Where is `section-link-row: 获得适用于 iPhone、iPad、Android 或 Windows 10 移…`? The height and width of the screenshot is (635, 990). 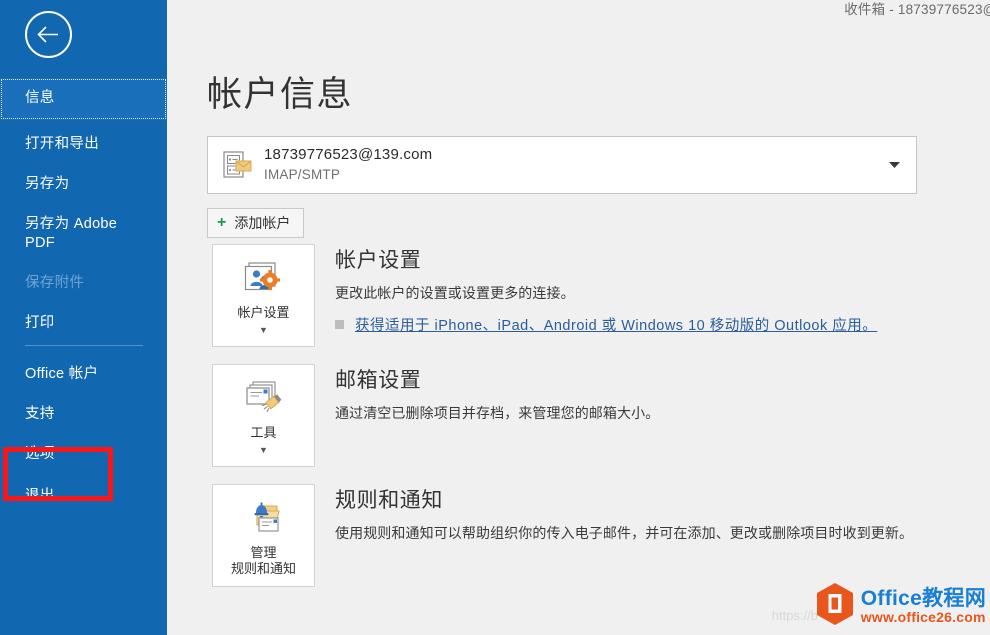 section-link-row: 获得适用于 iPhone、iPad、Android 或 Windows 10 移… is located at coordinates (630, 324).